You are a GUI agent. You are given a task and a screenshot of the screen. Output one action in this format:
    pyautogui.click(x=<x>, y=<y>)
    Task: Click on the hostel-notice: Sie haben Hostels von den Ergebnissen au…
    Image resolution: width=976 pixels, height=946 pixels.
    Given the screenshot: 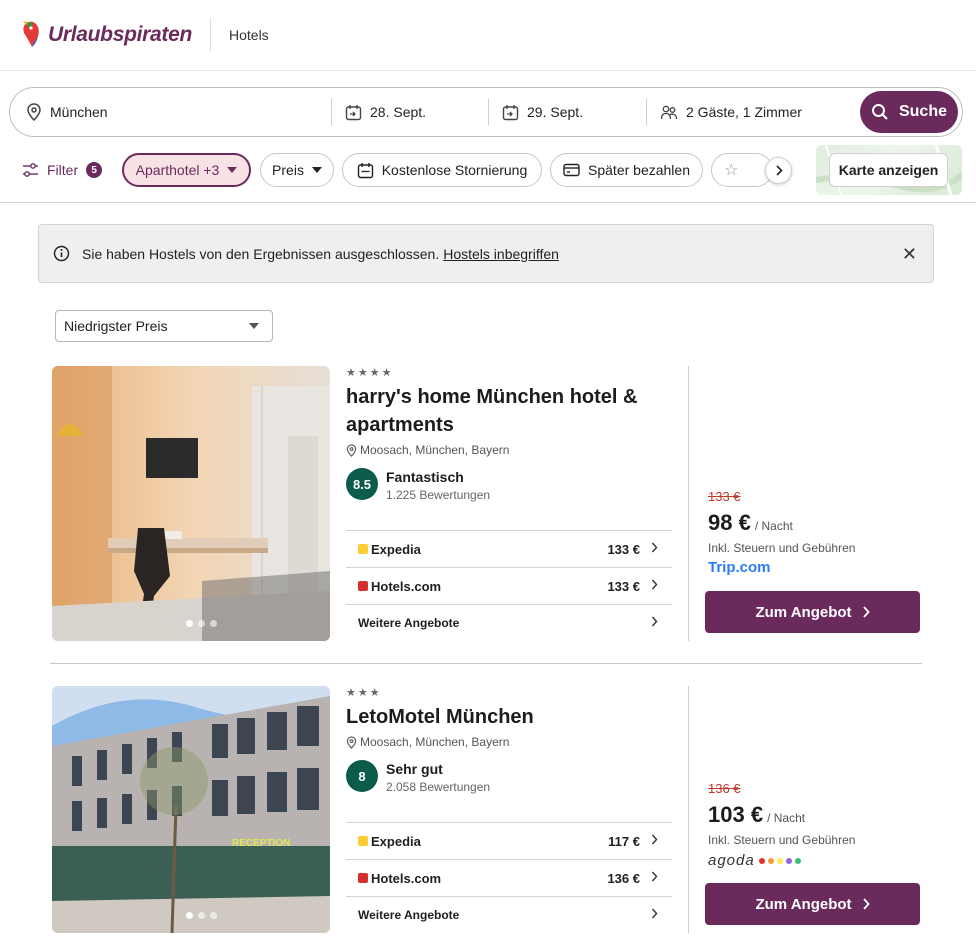 What is the action you would take?
    pyautogui.click(x=486, y=253)
    